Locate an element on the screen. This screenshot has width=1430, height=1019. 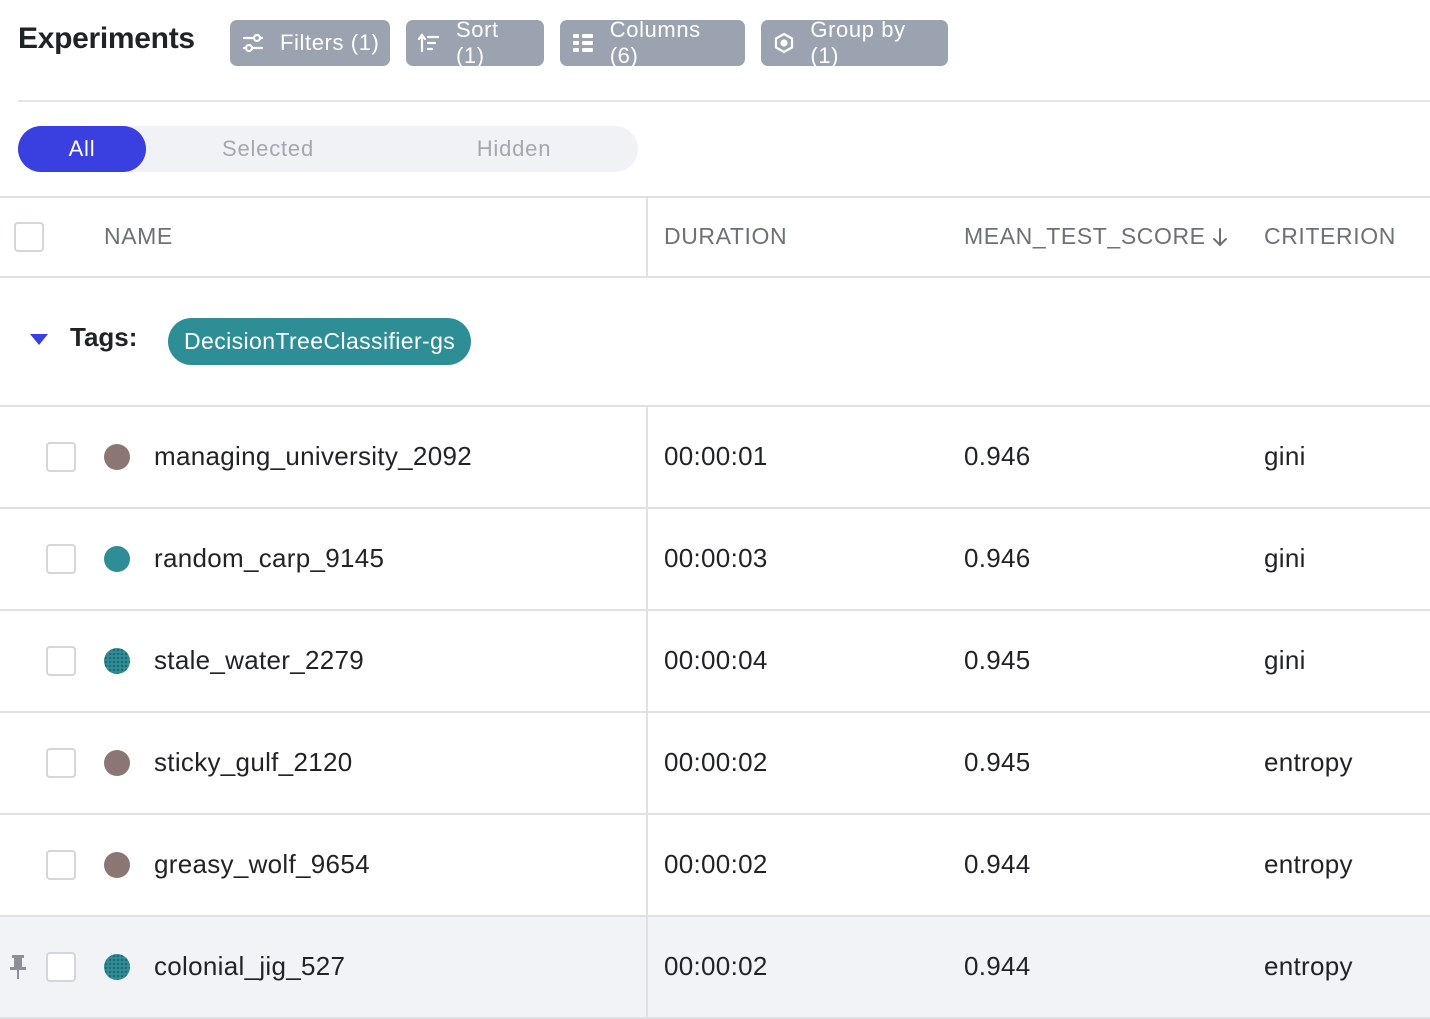
run-name: stale_water_2279 is located at coordinates (259, 660).